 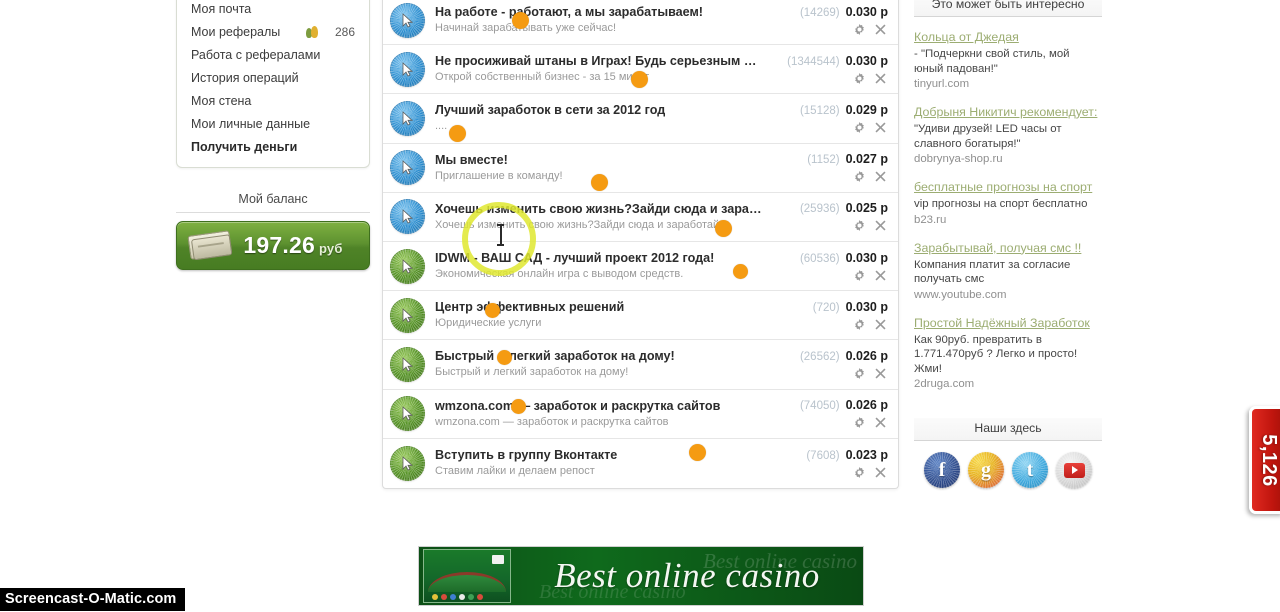 What do you see at coordinates (1008, 112) in the screenshot?
I see `promo-title: Добрыня Никитич рекомендует:` at bounding box center [1008, 112].